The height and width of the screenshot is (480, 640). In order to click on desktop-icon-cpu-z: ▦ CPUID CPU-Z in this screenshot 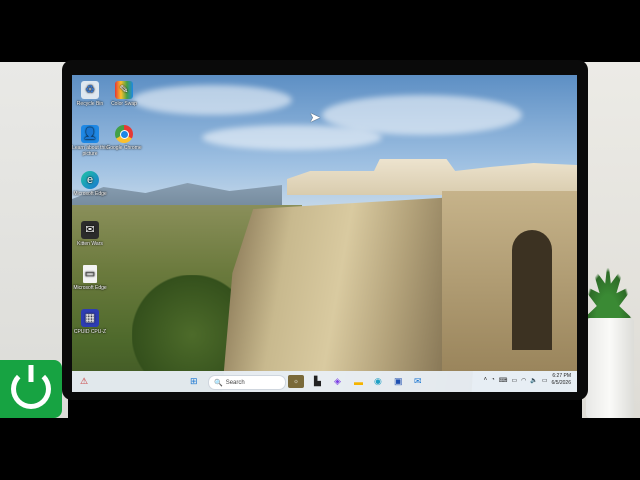, I will do `click(90, 322)`.